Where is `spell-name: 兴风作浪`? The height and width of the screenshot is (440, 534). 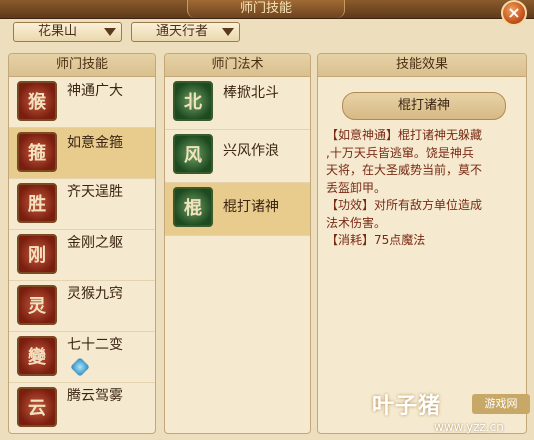
spell-name: 兴风作浪 is located at coordinates (251, 151).